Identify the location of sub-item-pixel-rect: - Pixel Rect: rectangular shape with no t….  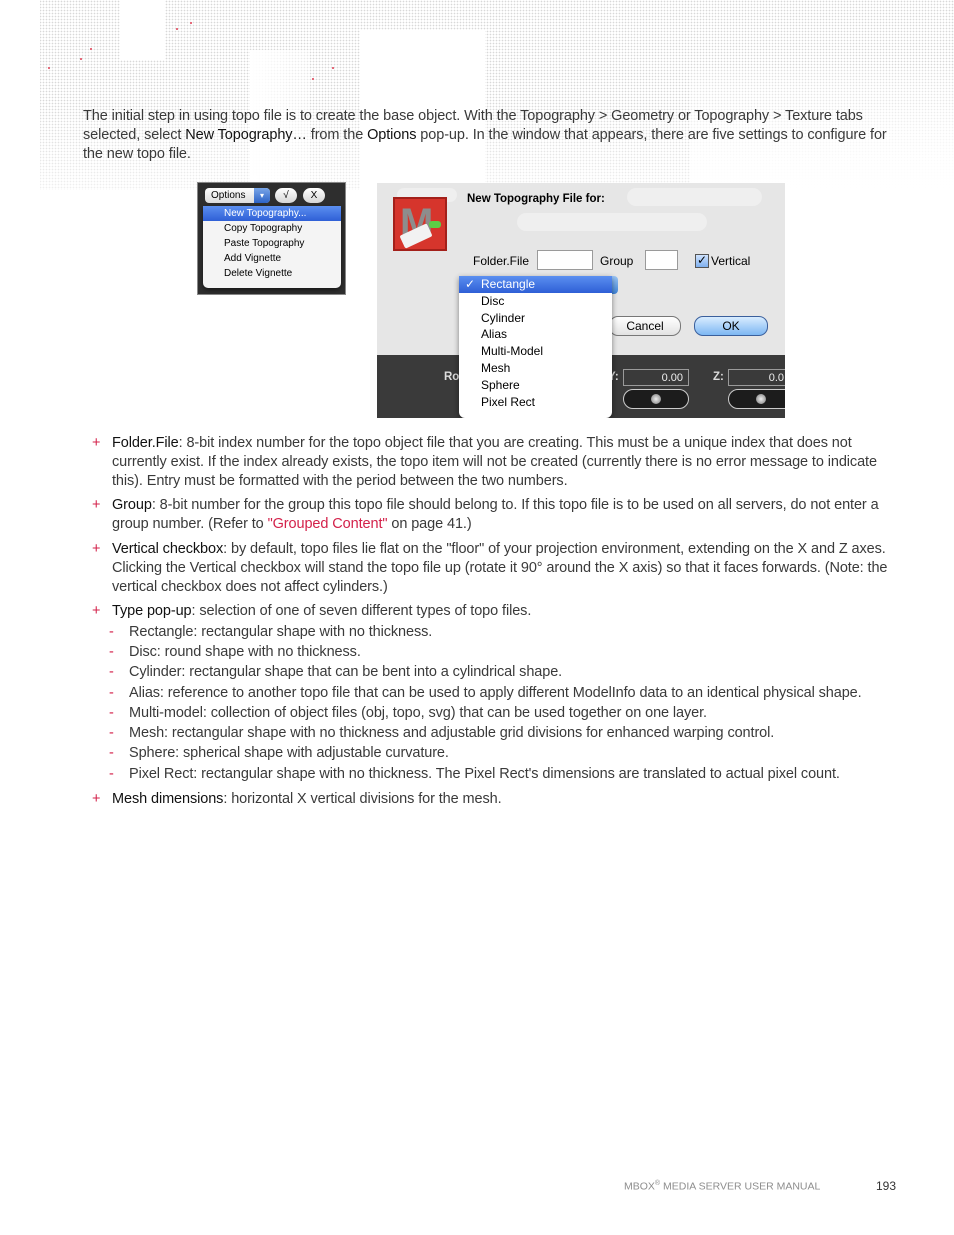
(498, 774).